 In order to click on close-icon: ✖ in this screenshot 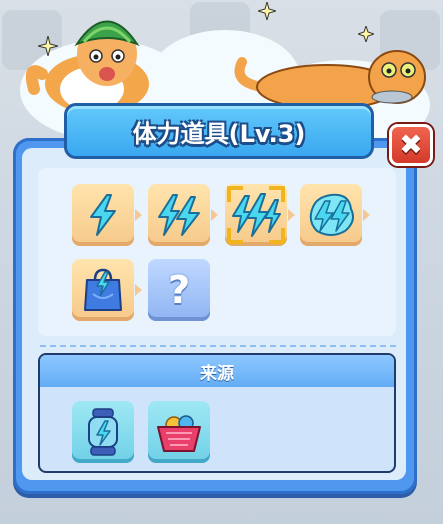, I will do `click(411, 144)`.